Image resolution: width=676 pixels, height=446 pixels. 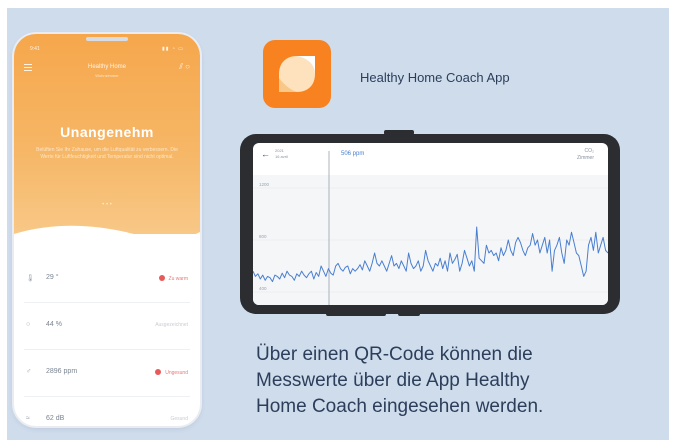 I want to click on reading-unit: °, so click(x=57, y=277).